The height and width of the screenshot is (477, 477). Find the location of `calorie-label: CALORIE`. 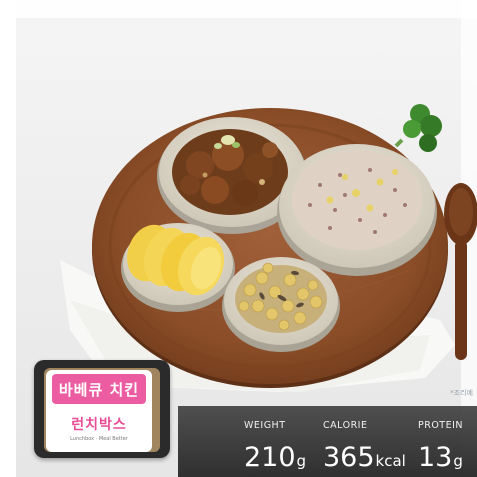

calorie-label: CALORIE is located at coordinates (345, 425).